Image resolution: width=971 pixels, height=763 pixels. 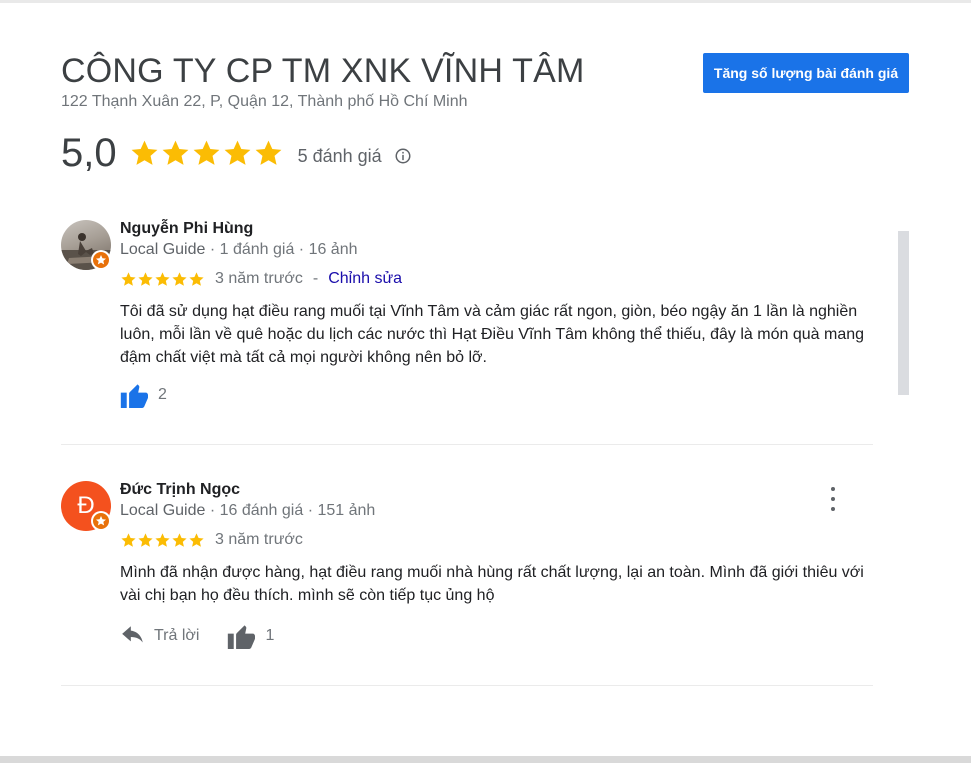 What do you see at coordinates (365, 279) in the screenshot?
I see `edit-review-link: Chỉnh sửa` at bounding box center [365, 279].